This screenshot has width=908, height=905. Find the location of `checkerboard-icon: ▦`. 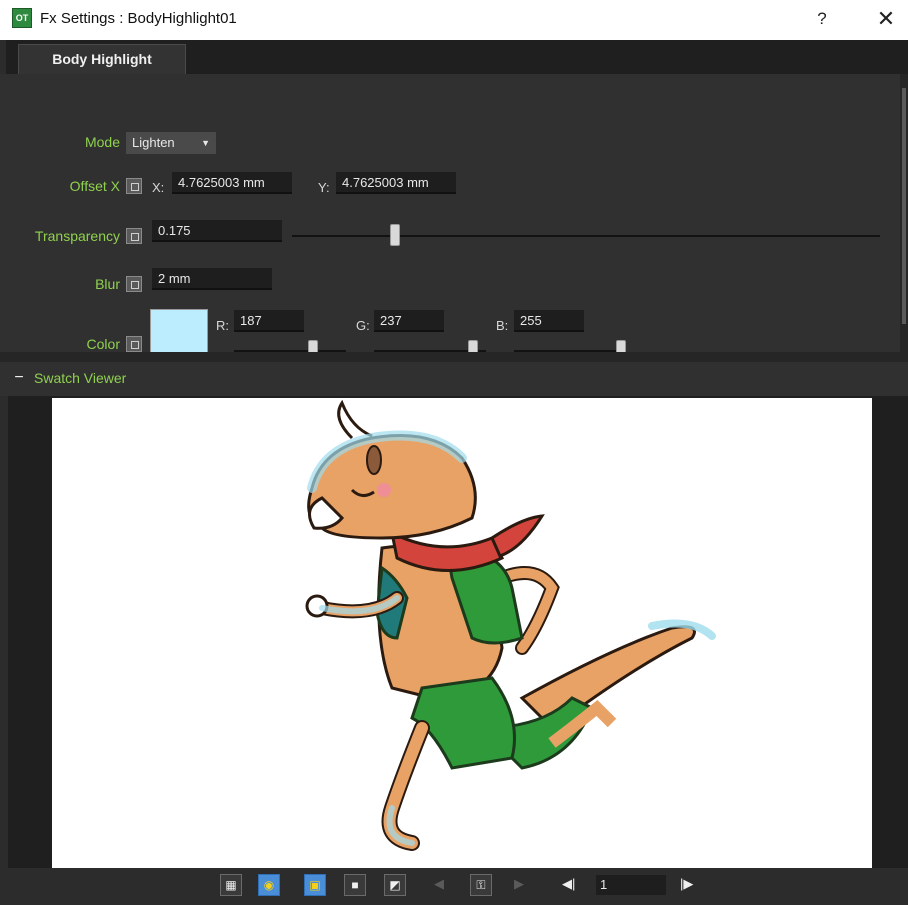

checkerboard-icon: ▦ is located at coordinates (231, 885).